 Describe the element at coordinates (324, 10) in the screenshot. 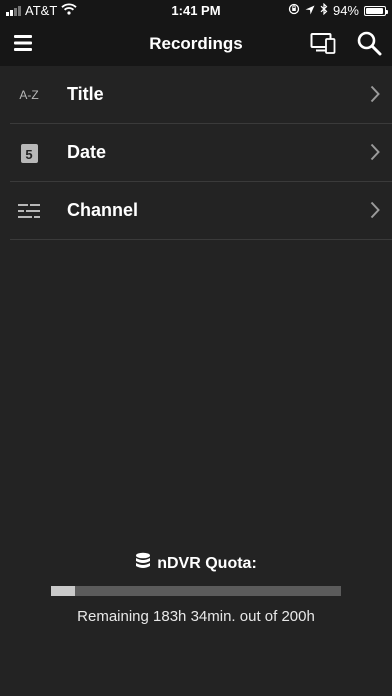

I see `bluetooth-icon` at that location.